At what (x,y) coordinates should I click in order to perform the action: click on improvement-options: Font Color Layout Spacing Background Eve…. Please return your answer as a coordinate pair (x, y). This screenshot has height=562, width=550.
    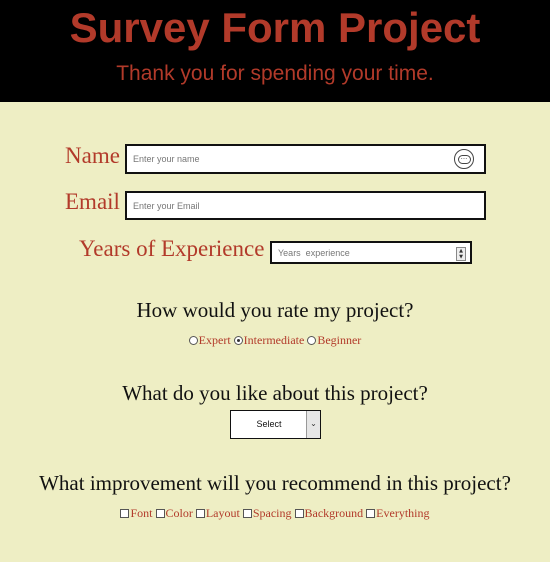
    Looking at the image, I should click on (275, 513).